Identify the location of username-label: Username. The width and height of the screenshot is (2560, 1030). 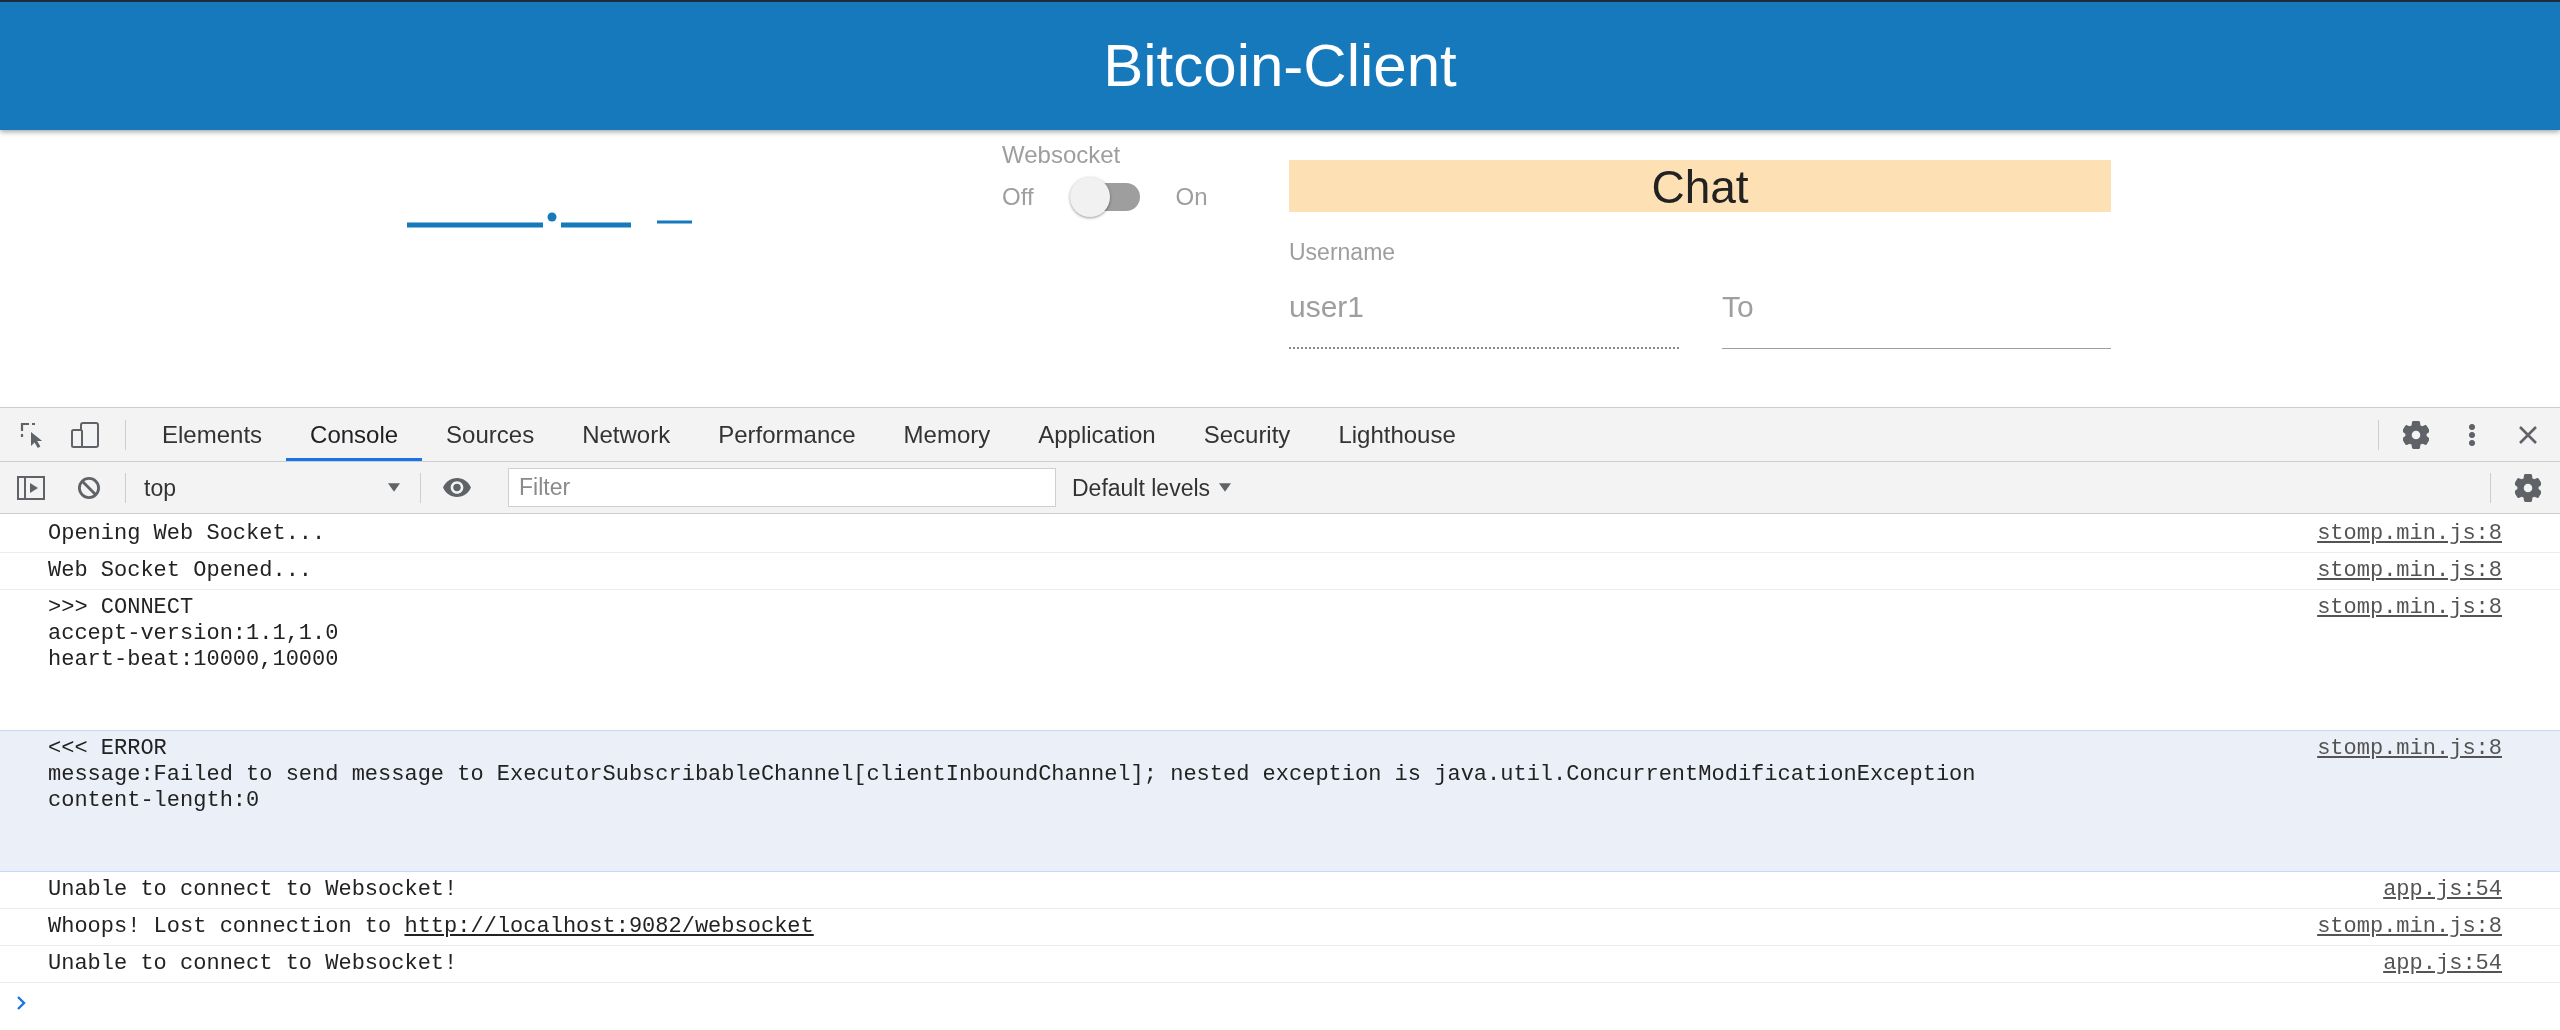
(1342, 252).